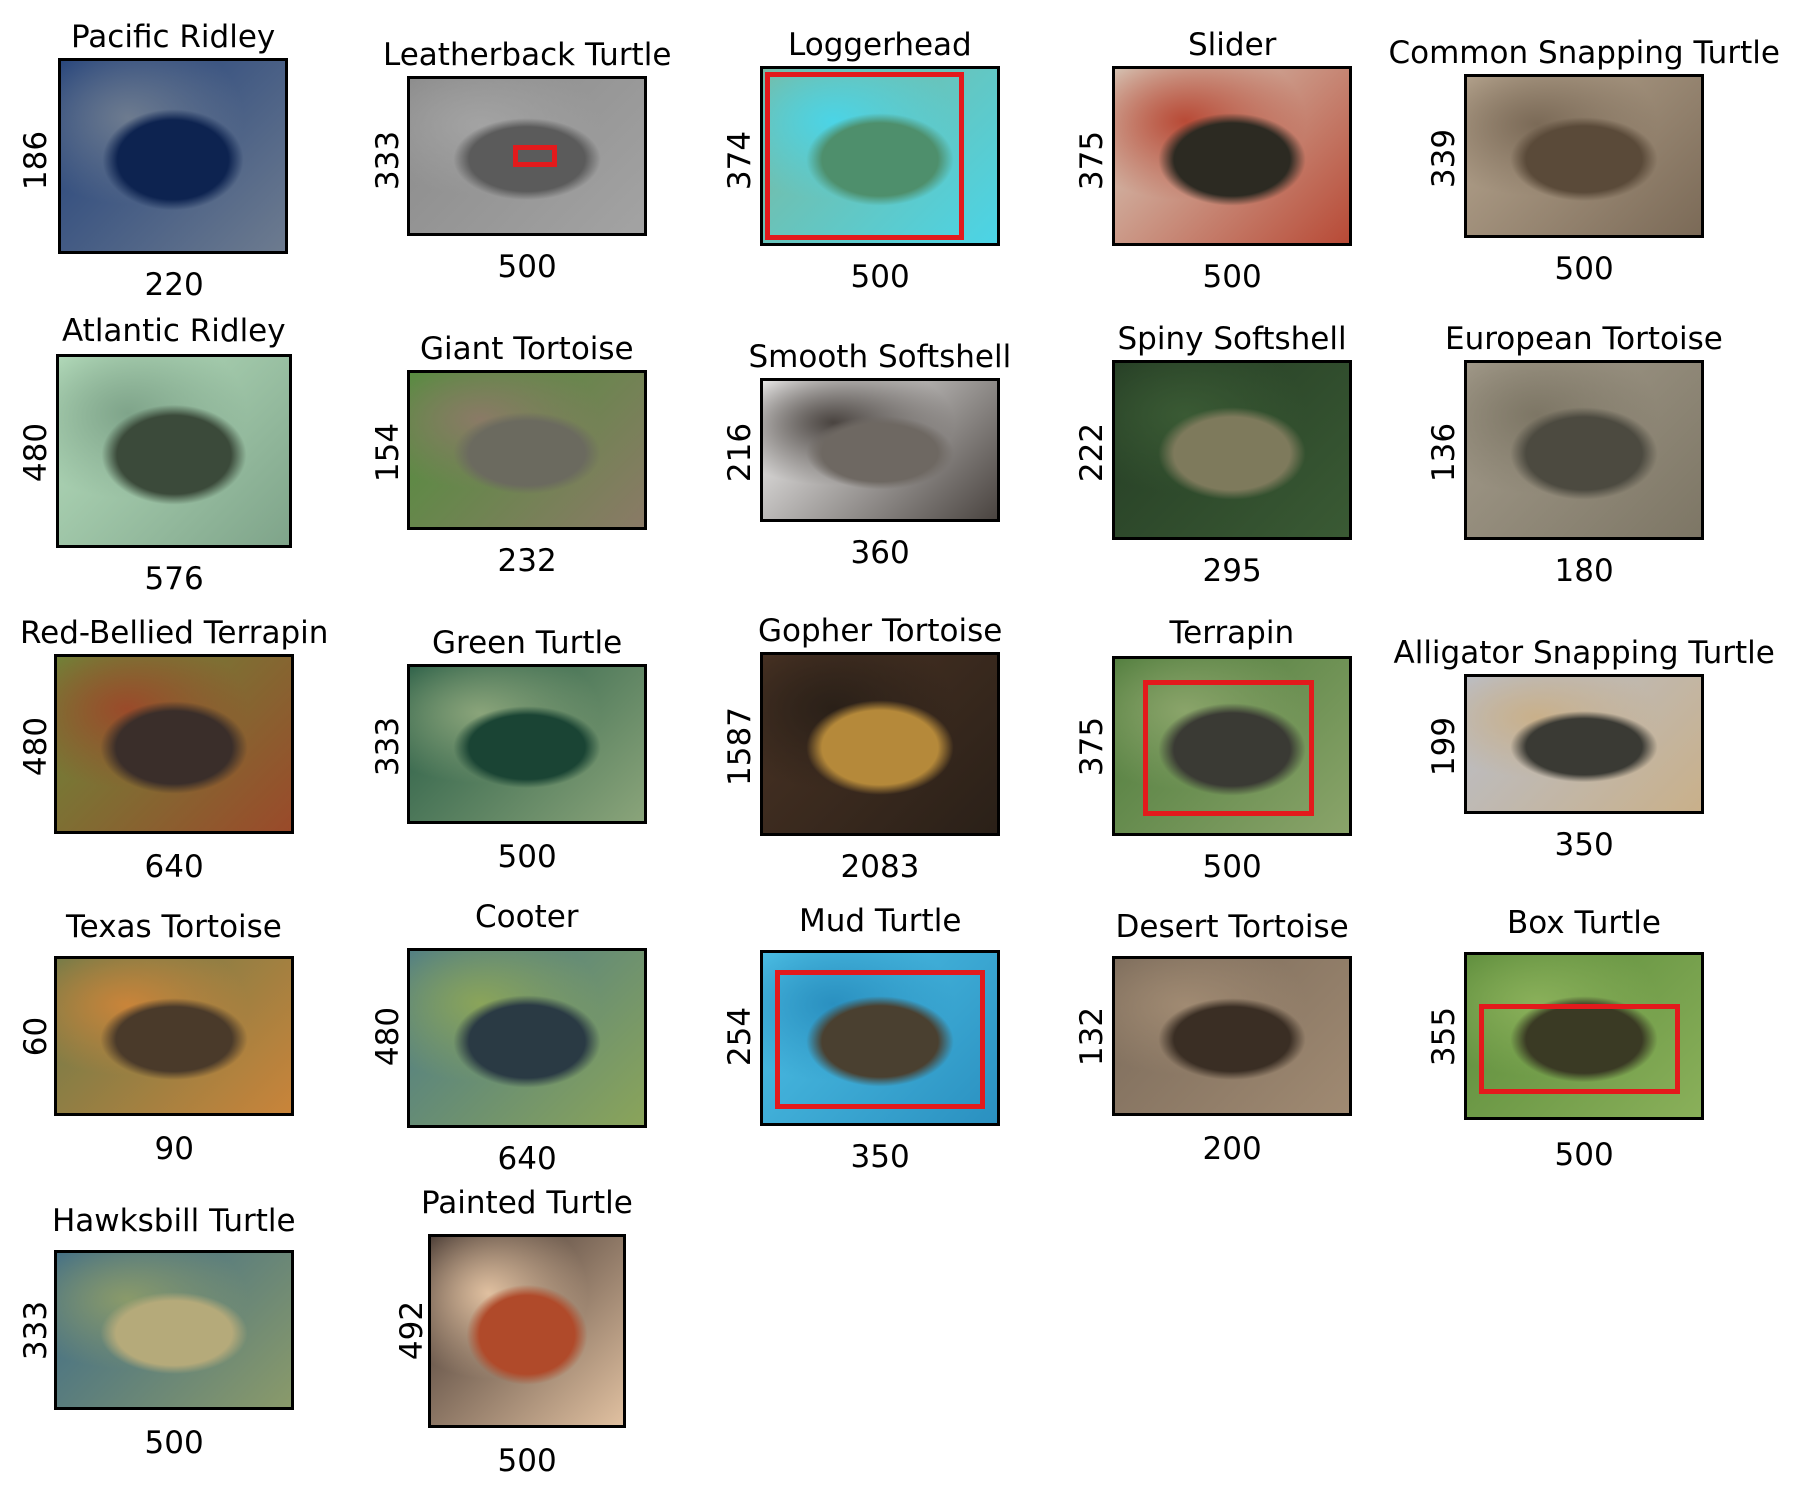  Describe the element at coordinates (739, 452) in the screenshot. I see `image-height-label: 216` at that location.